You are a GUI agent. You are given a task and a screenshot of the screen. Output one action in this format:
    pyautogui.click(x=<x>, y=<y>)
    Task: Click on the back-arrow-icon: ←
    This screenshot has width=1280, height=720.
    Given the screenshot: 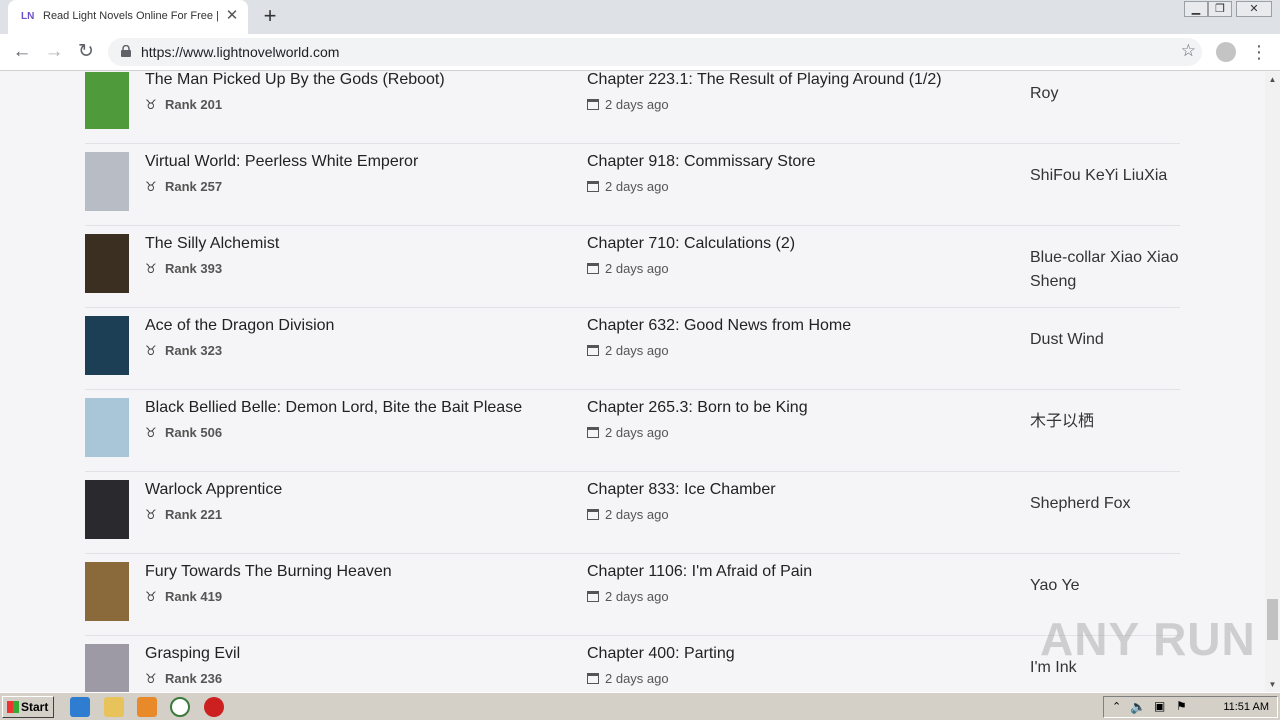 What is the action you would take?
    pyautogui.click(x=22, y=52)
    